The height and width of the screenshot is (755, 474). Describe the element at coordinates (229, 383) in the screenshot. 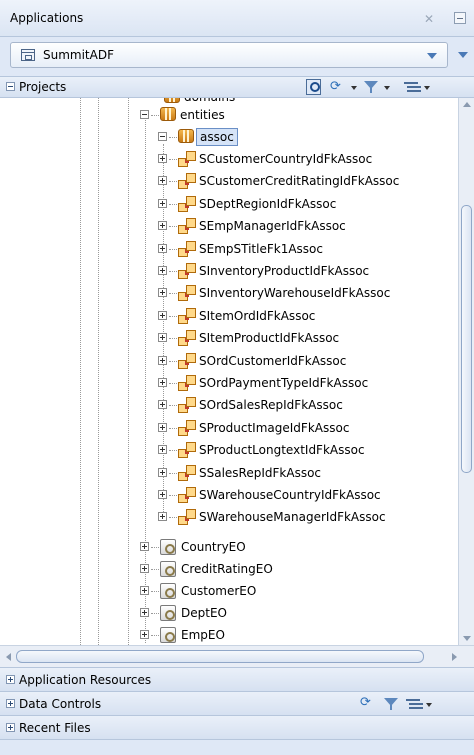

I see `tree-node-association: SOrdPaymentTypeIdFkAssoc` at that location.